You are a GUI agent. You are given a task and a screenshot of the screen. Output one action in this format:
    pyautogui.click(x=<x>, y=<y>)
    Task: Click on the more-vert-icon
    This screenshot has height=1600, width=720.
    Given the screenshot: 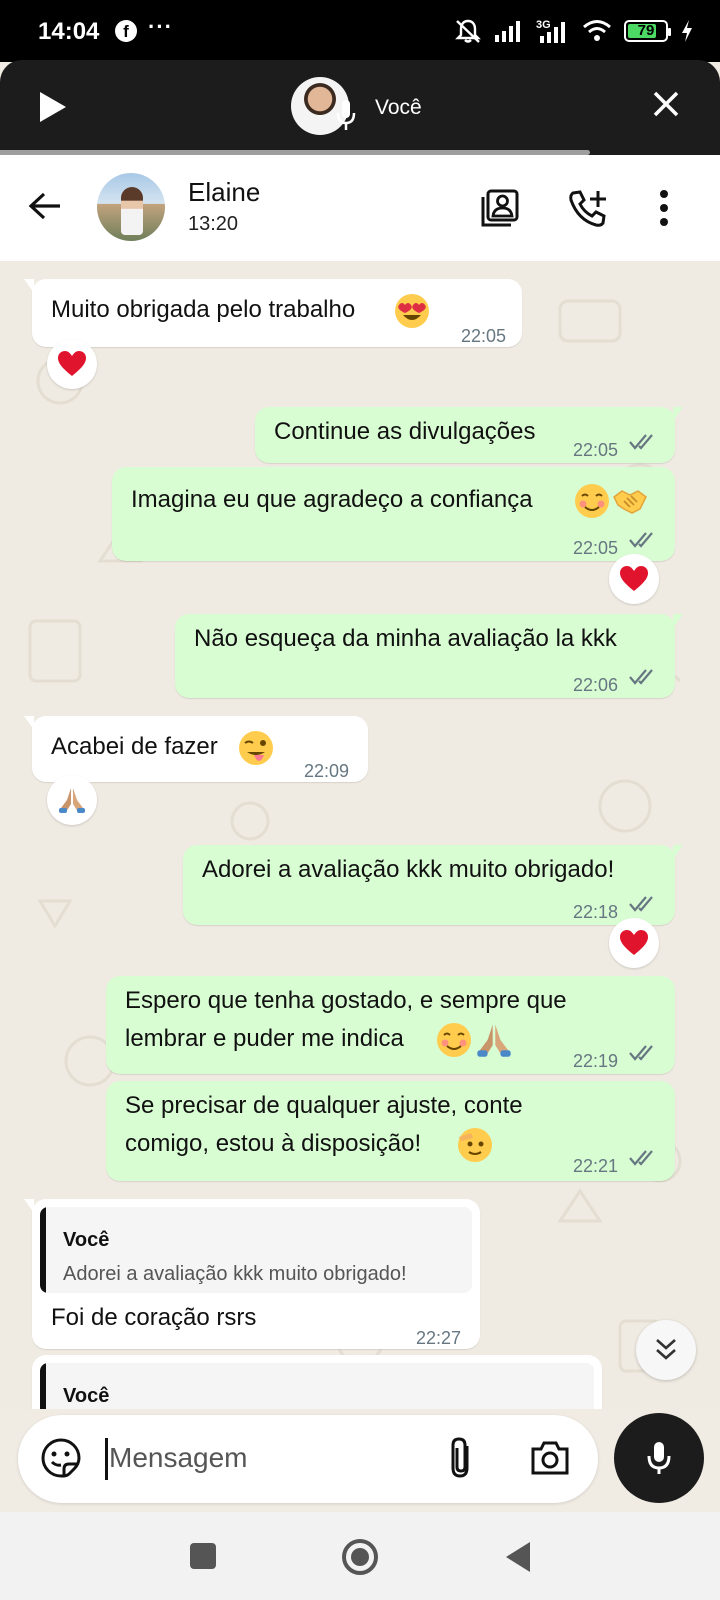 What is the action you would take?
    pyautogui.click(x=664, y=208)
    